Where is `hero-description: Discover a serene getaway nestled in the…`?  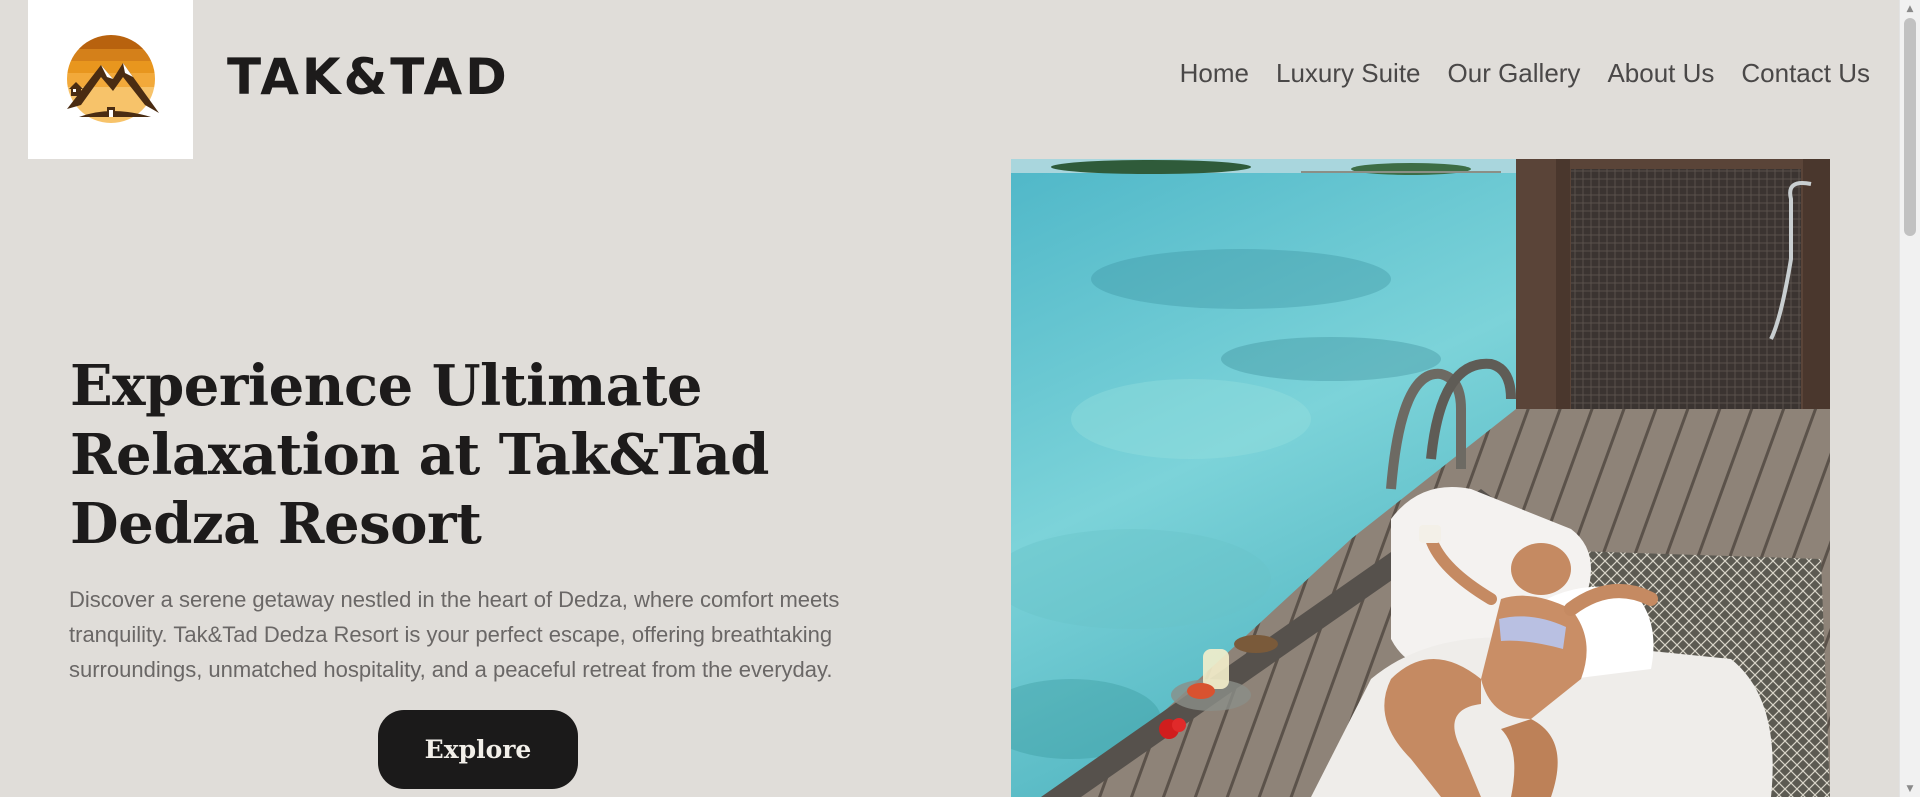 hero-description: Discover a serene getaway nestled in the… is located at coordinates (454, 634).